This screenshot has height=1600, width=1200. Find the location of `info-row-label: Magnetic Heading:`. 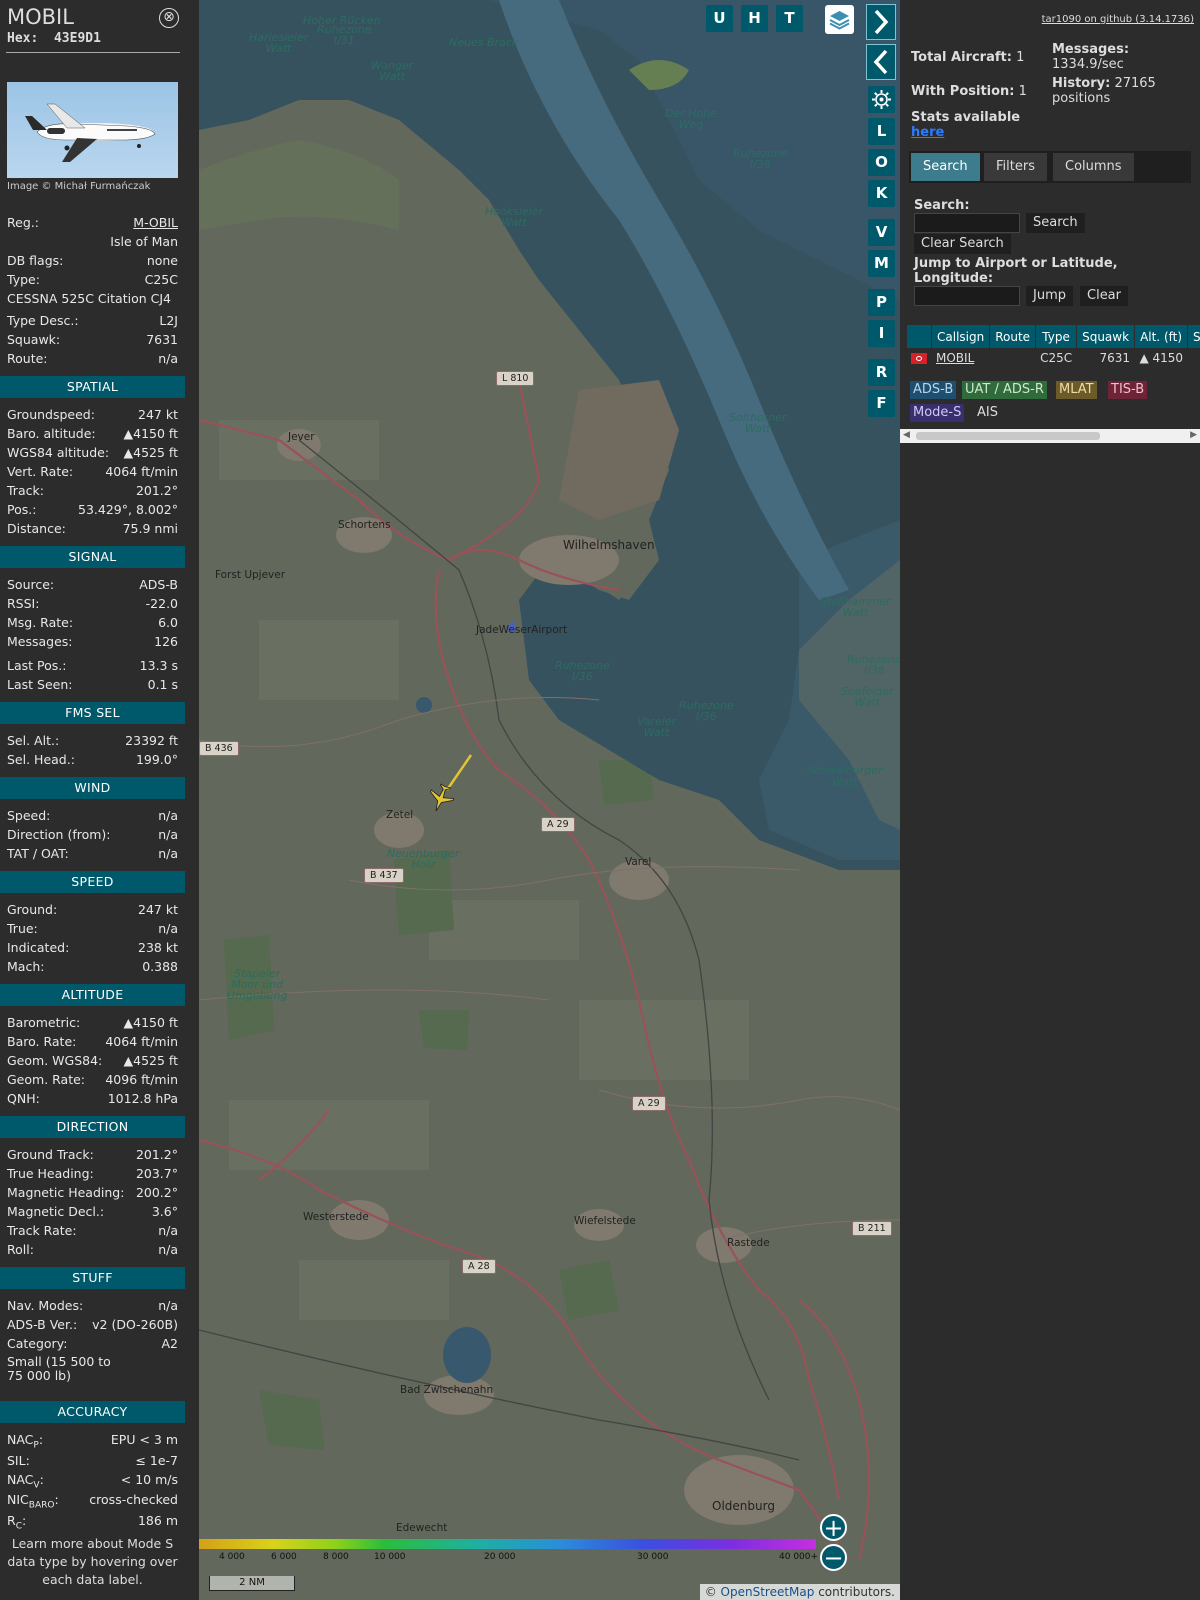

info-row-label: Magnetic Heading: is located at coordinates (65, 1192).